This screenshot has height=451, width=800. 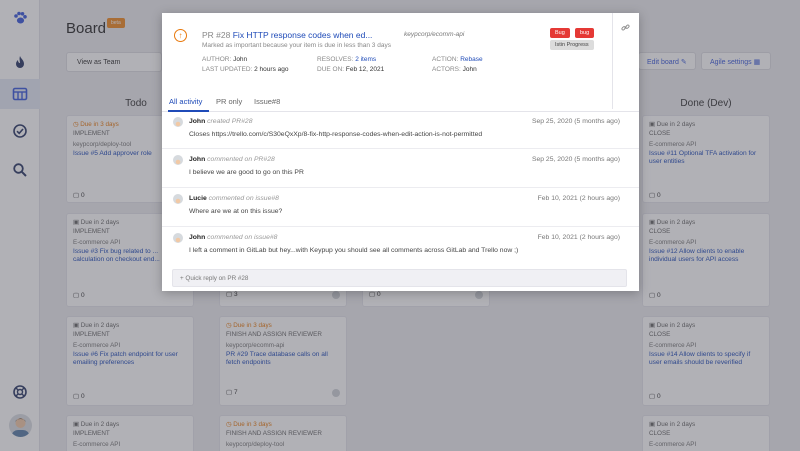 I want to click on updated-meta: LAST UPDATED: 2 hours ago, so click(x=245, y=69).